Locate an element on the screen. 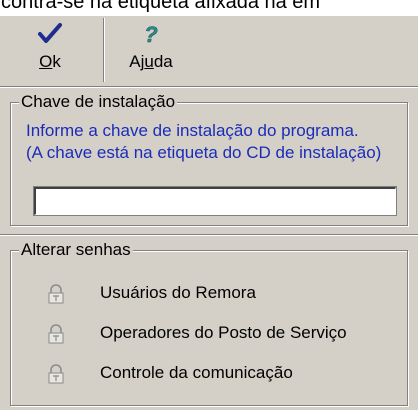  ok-button: Ok is located at coordinates (50, 50).